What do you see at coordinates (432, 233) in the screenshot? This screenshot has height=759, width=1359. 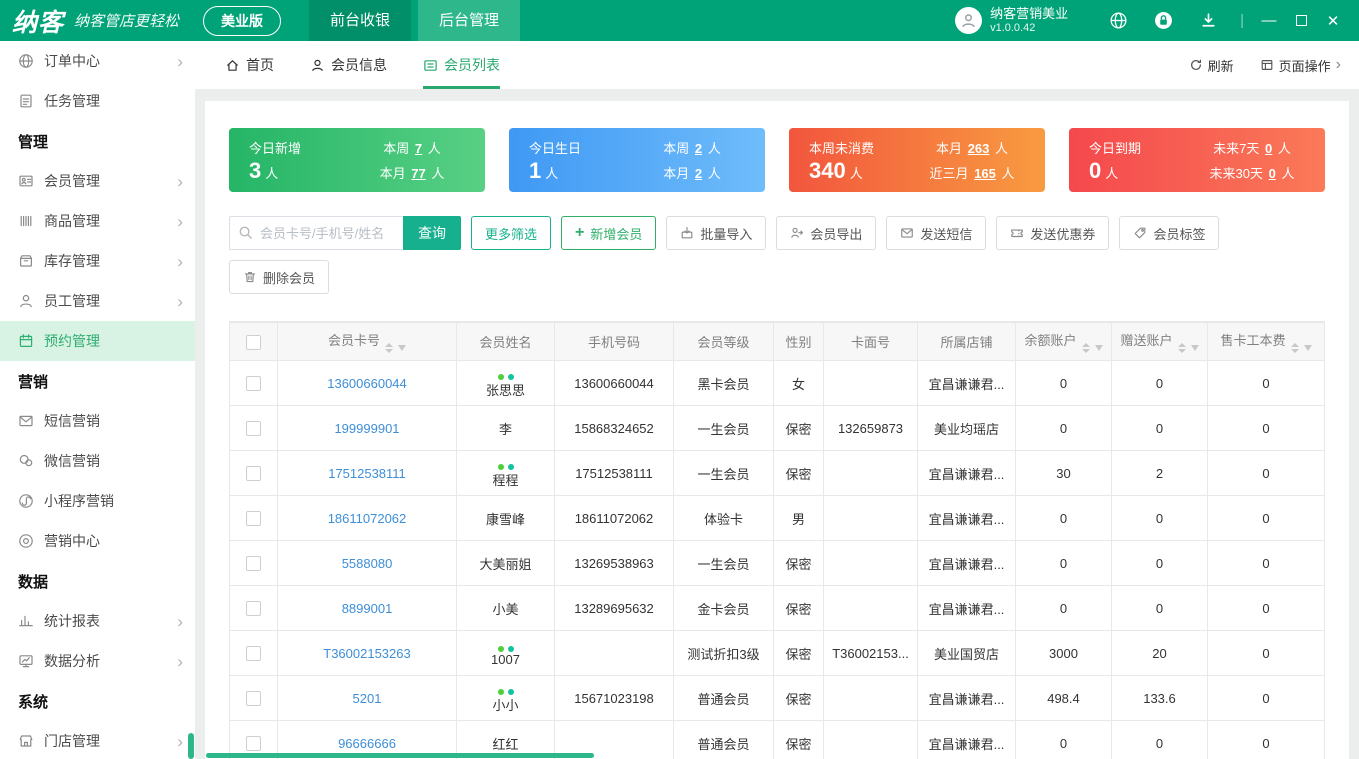 I see `search-button: 查询` at bounding box center [432, 233].